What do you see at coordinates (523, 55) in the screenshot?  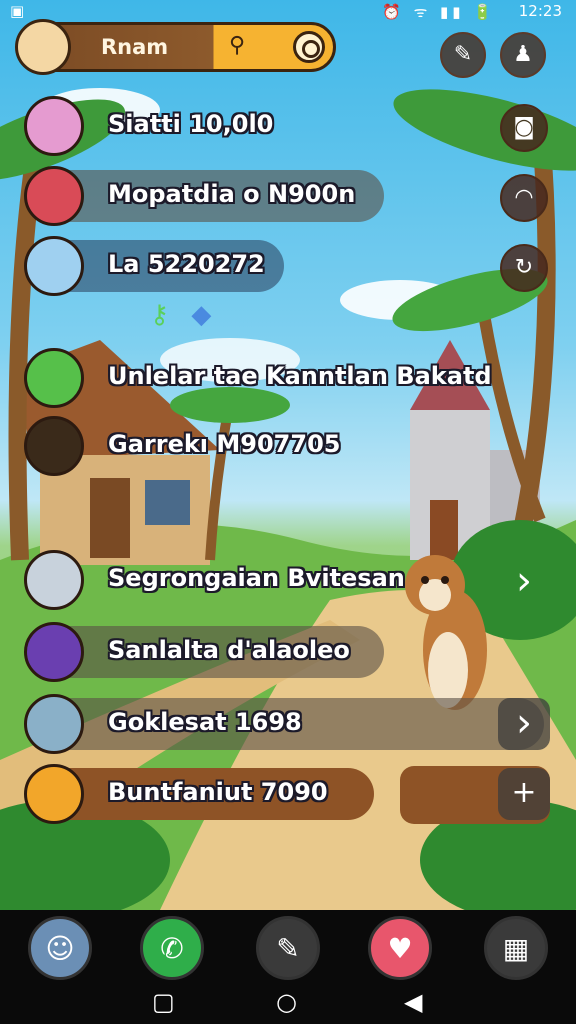 I see `profile-icon: ♟` at bounding box center [523, 55].